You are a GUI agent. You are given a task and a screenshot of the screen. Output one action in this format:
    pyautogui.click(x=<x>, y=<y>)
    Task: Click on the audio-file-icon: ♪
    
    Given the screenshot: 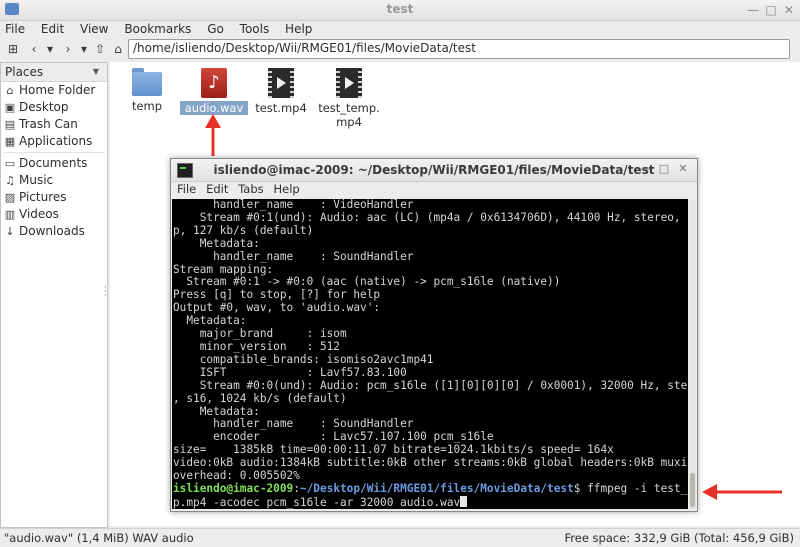 What is the action you would take?
    pyautogui.click(x=214, y=83)
    